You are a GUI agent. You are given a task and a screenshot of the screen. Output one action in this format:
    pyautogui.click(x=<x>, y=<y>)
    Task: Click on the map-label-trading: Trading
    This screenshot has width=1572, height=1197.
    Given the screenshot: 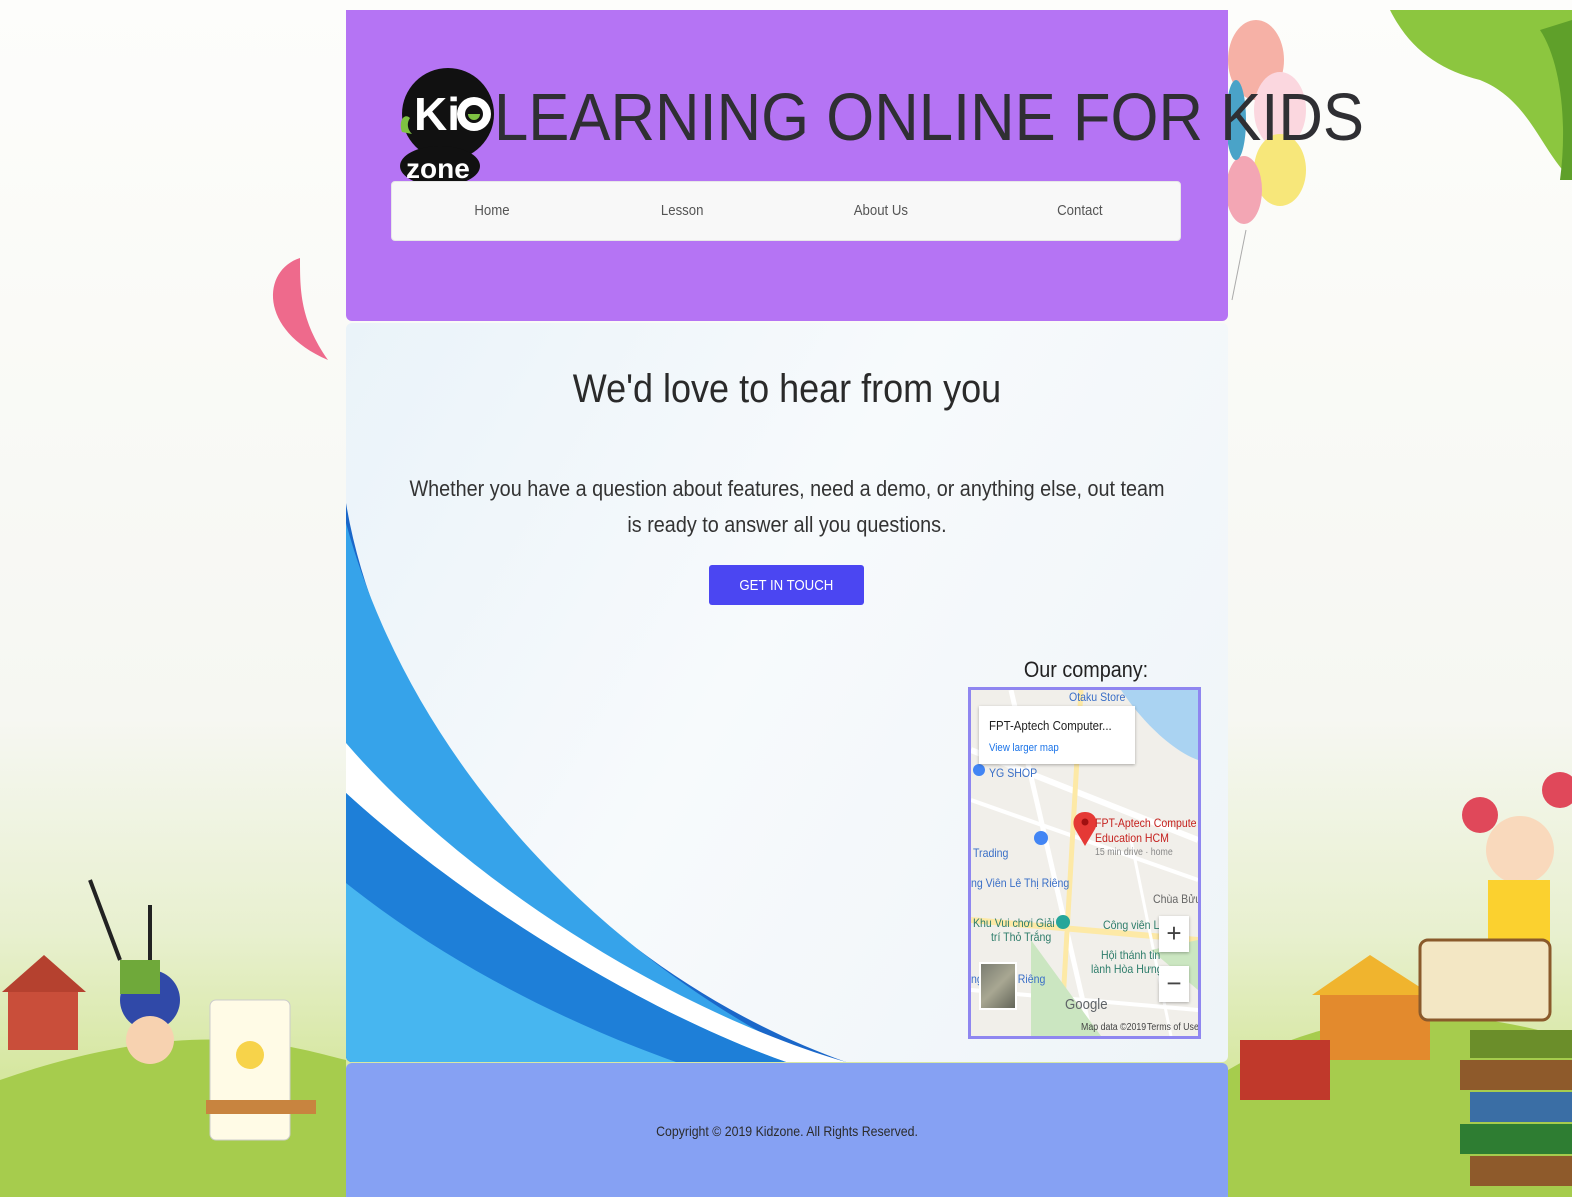 What is the action you would take?
    pyautogui.click(x=991, y=853)
    